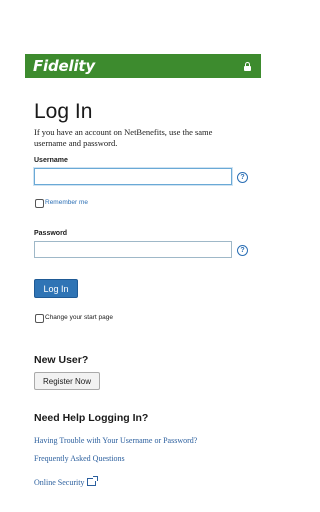  What do you see at coordinates (133, 176) in the screenshot?
I see `username-input` at bounding box center [133, 176].